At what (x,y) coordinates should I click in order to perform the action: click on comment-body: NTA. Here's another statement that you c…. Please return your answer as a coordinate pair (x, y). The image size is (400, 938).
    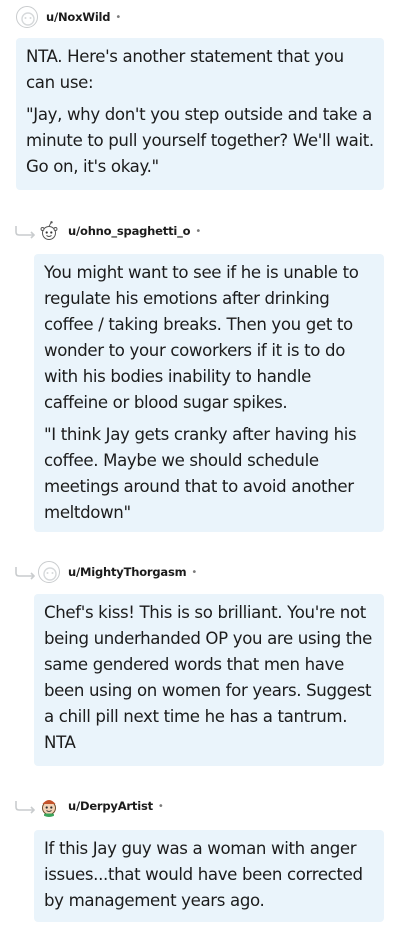
    Looking at the image, I should click on (200, 114).